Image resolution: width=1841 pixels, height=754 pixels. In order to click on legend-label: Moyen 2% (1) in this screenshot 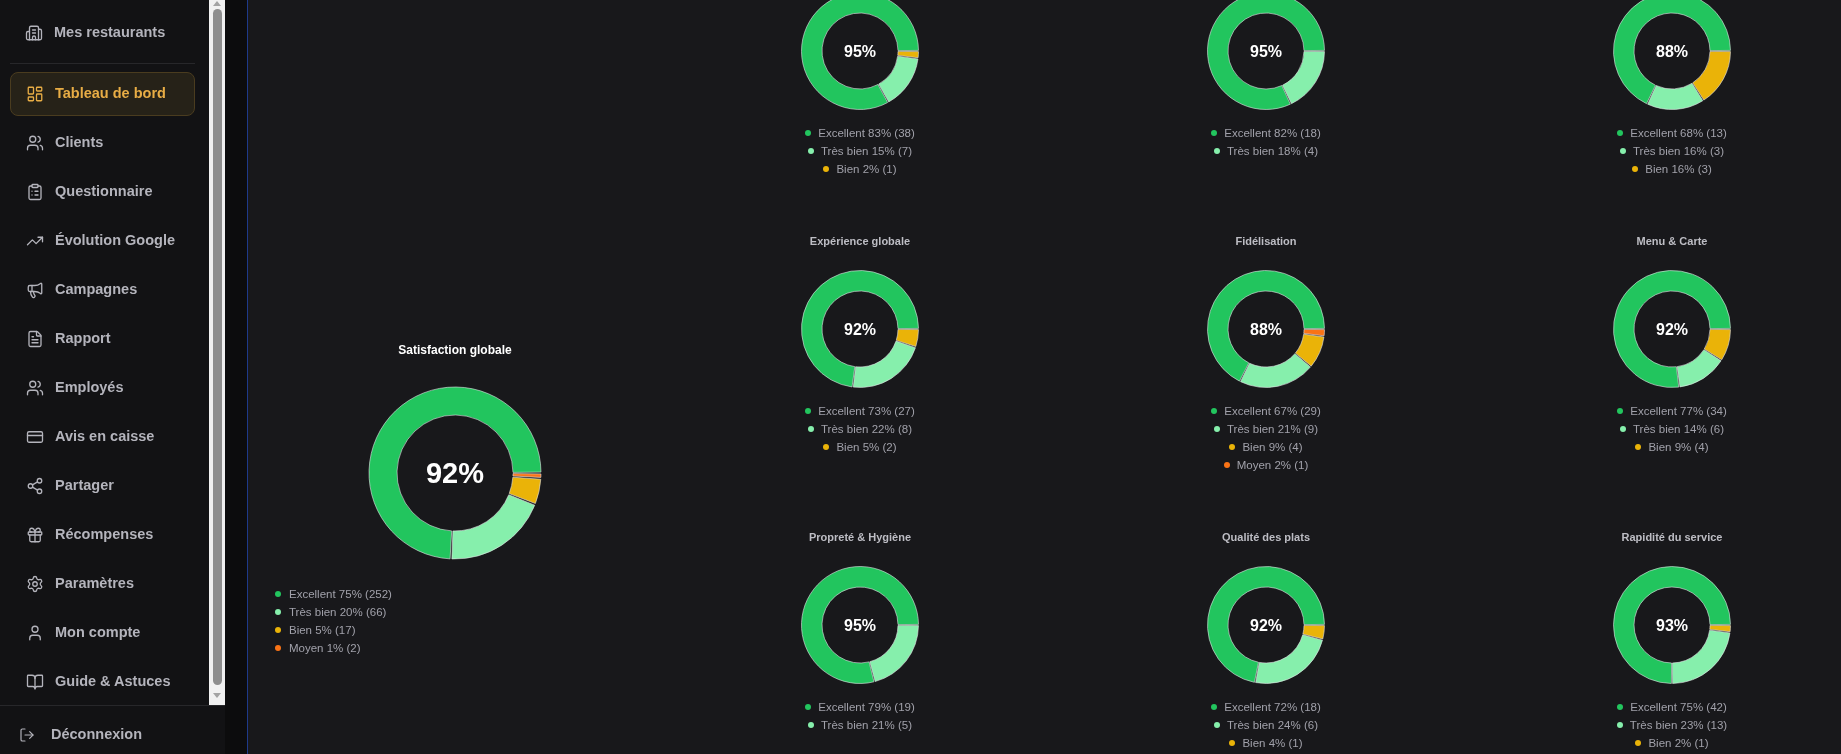, I will do `click(1272, 465)`.